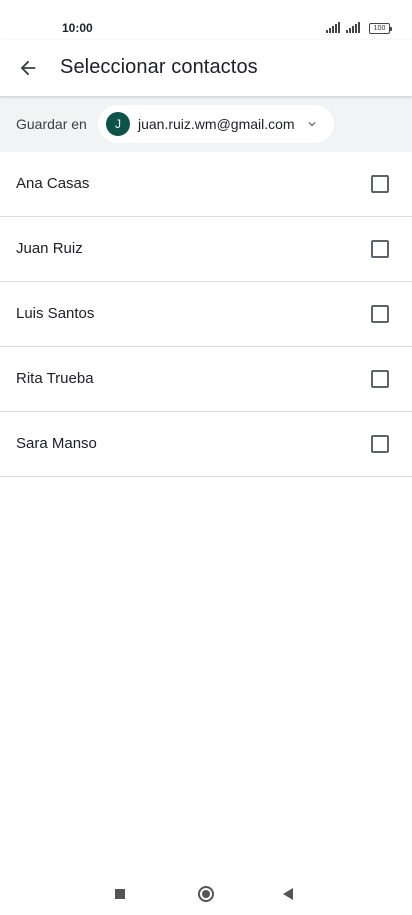  What do you see at coordinates (51, 124) in the screenshot?
I see `save-to-label: Guardar en` at bounding box center [51, 124].